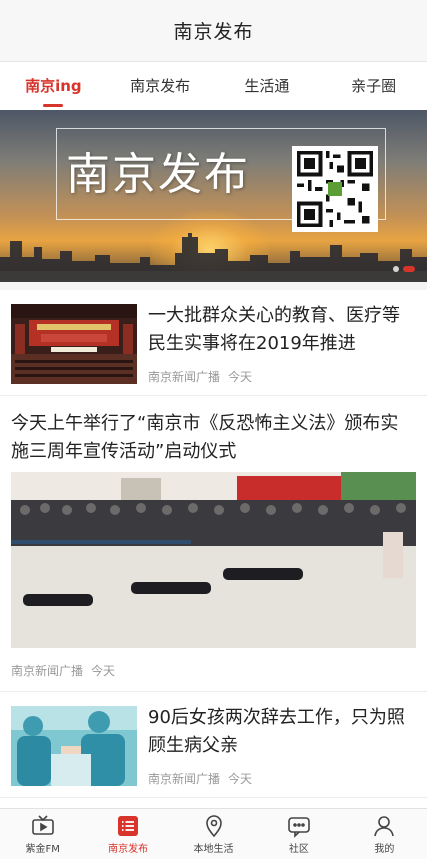 Image resolution: width=427 pixels, height=859 pixels. I want to click on nav-local-life: 本地生活, so click(213, 834).